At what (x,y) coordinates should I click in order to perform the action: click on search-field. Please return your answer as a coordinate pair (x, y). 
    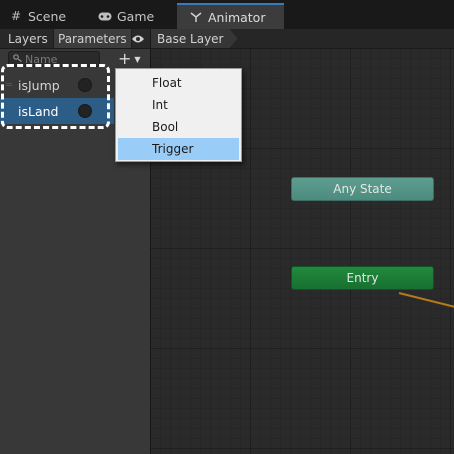
    Looking at the image, I should click on (54, 59).